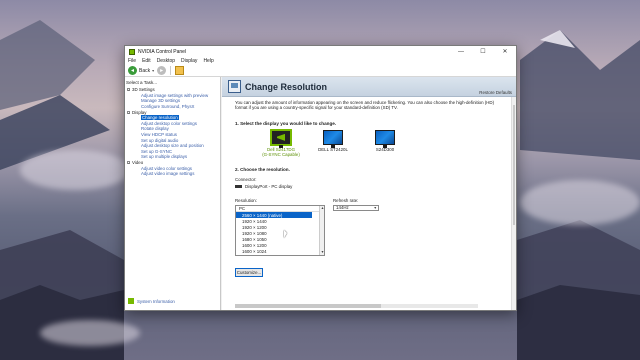 The image size is (640, 360). I want to click on refresh-rate-label: Refresh rate:, so click(346, 200).